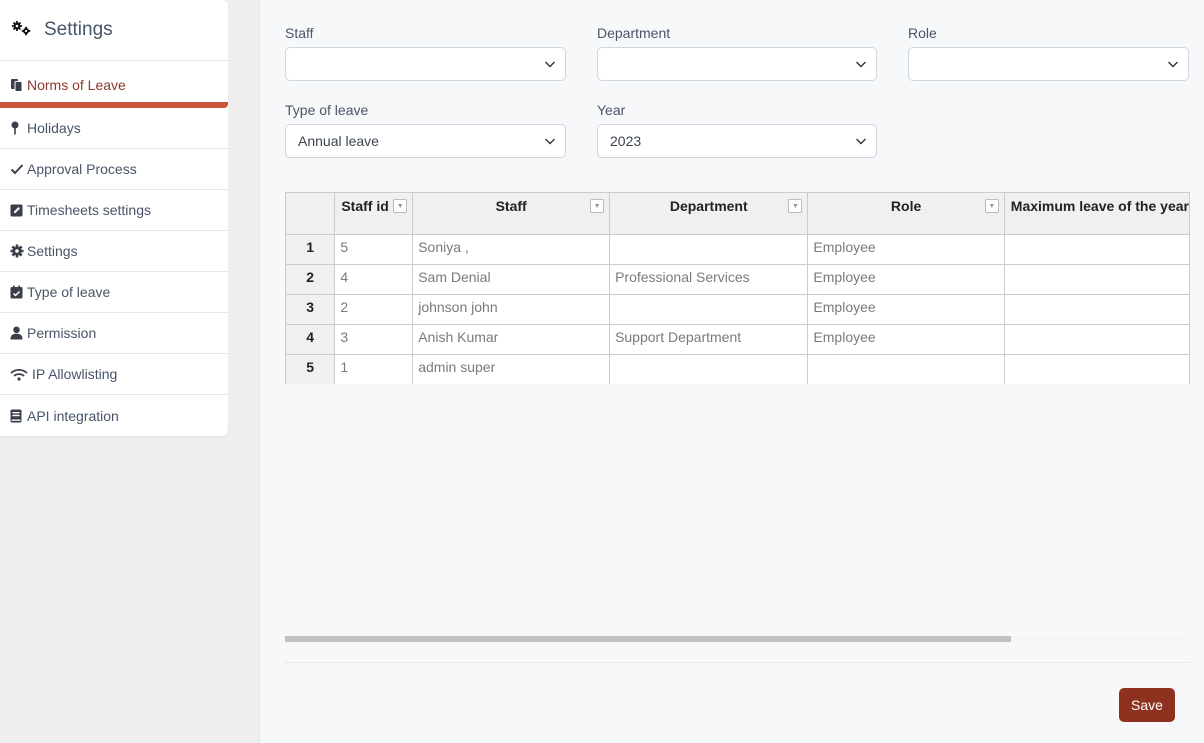 The width and height of the screenshot is (1204, 743). I want to click on role-select, so click(1048, 64).